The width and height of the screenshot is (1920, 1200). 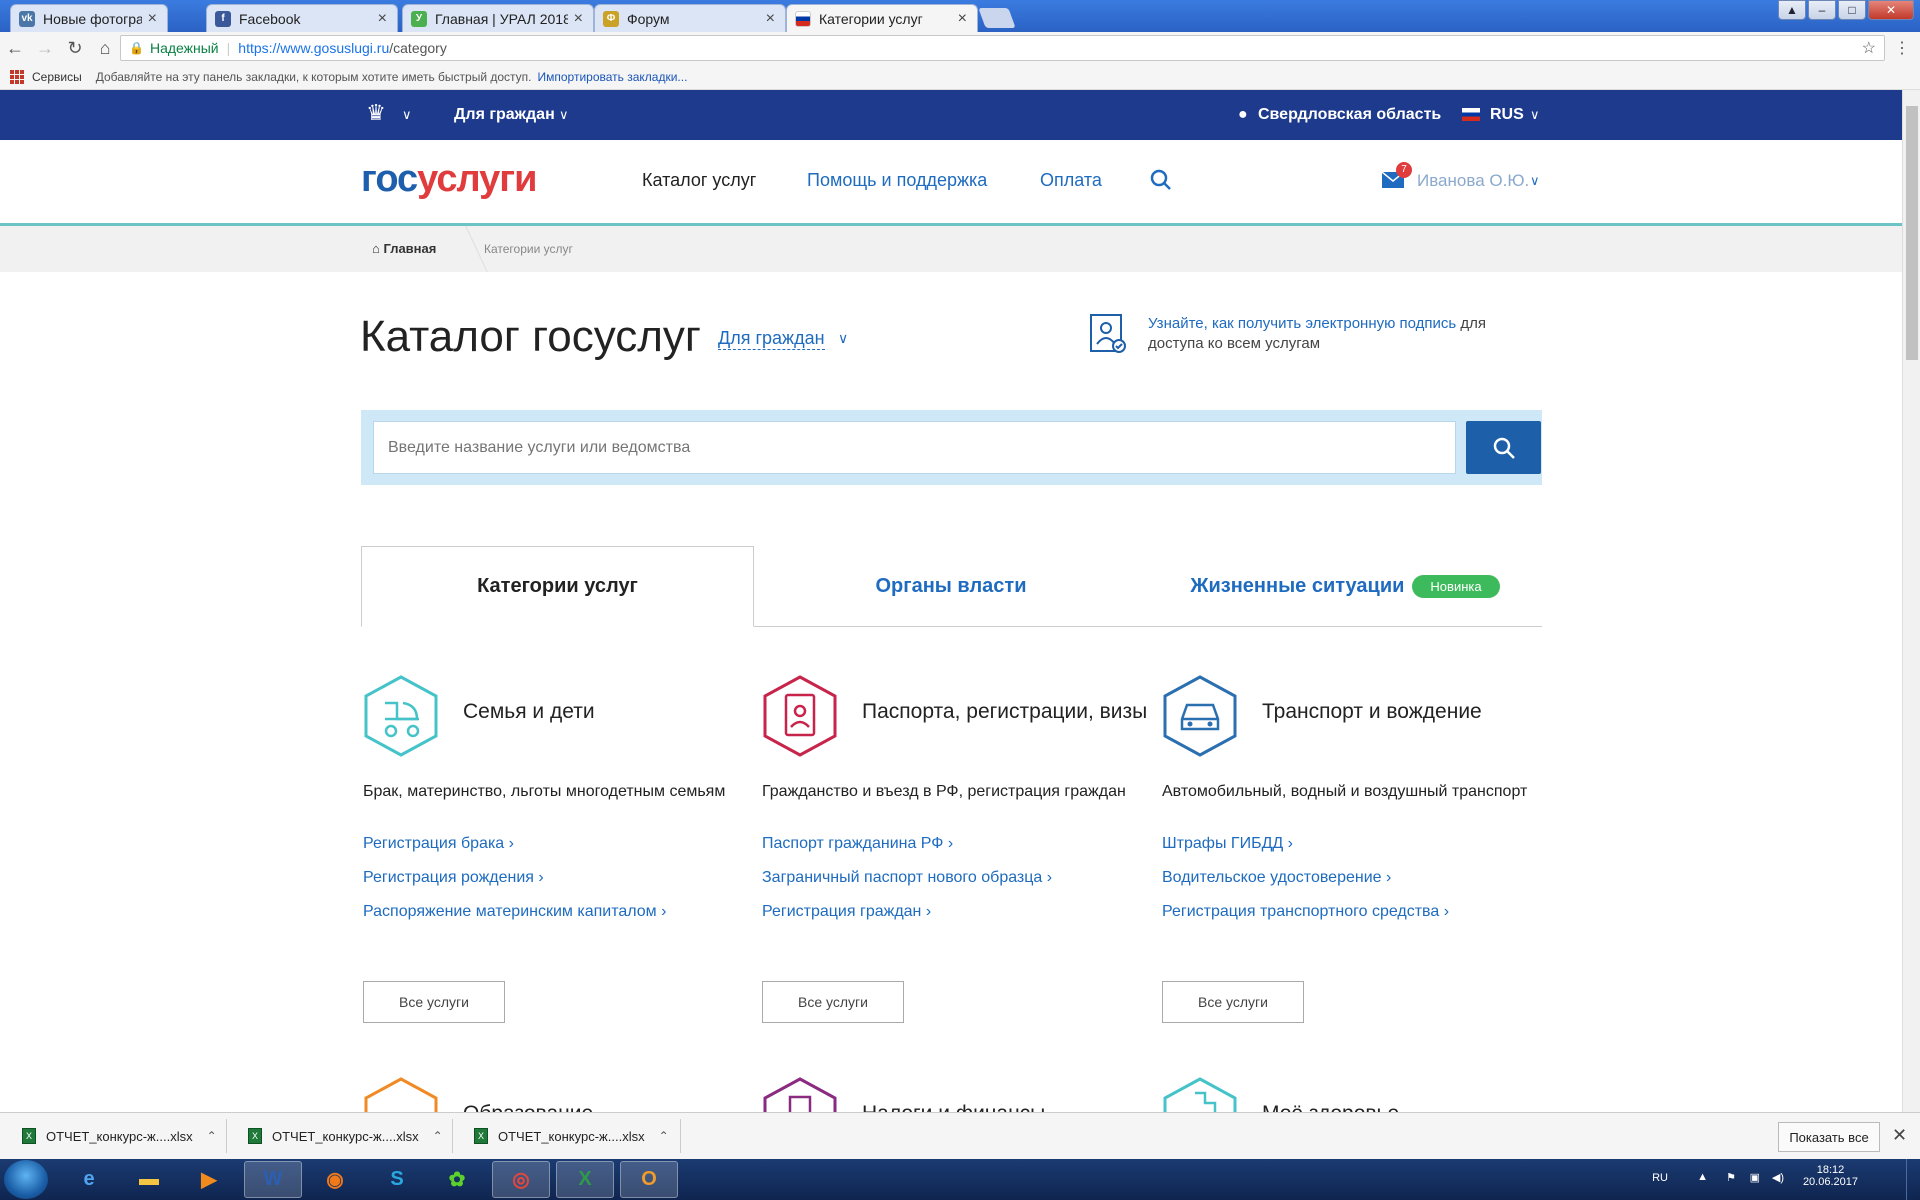 I want to click on gosuslugi-logo: госуслуги, so click(x=449, y=179).